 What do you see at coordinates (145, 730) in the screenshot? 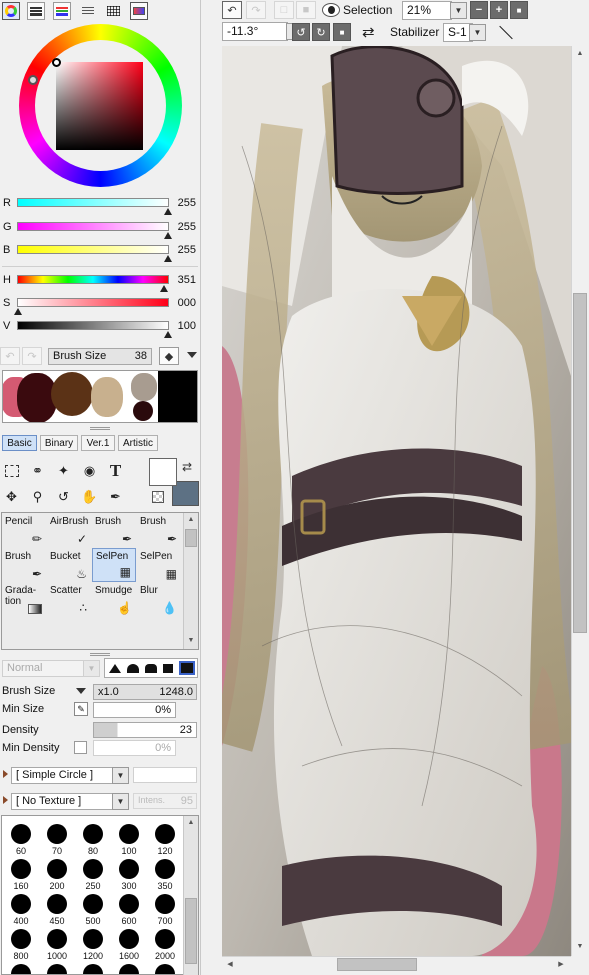
I see `density-input: 23` at bounding box center [145, 730].